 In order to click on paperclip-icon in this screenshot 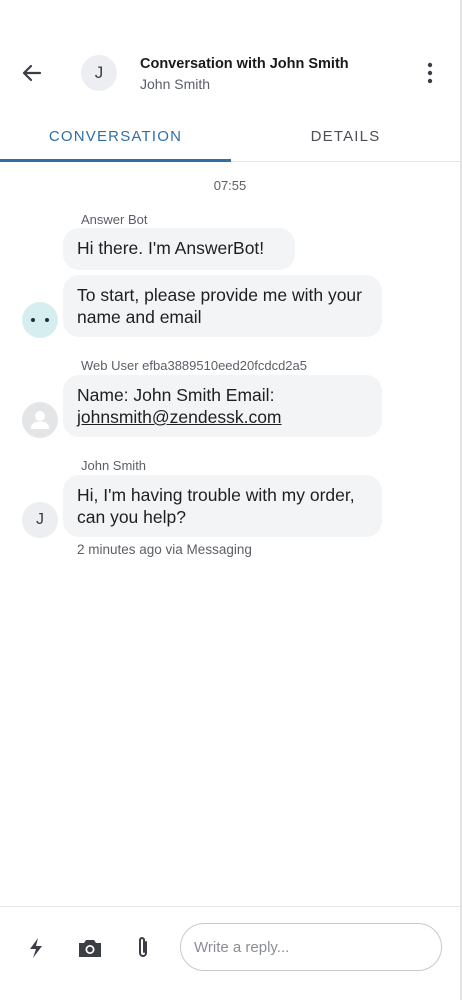, I will do `click(143, 947)`.